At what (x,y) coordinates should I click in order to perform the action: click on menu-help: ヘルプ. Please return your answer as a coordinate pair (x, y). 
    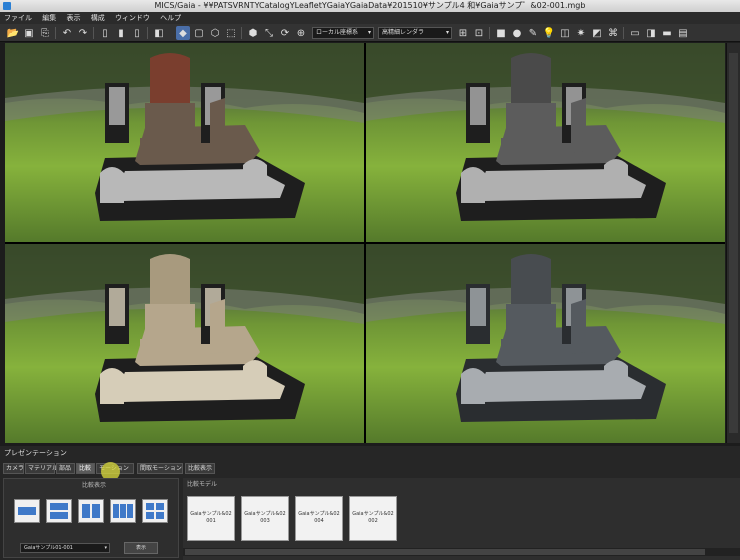
    Looking at the image, I should click on (170, 18).